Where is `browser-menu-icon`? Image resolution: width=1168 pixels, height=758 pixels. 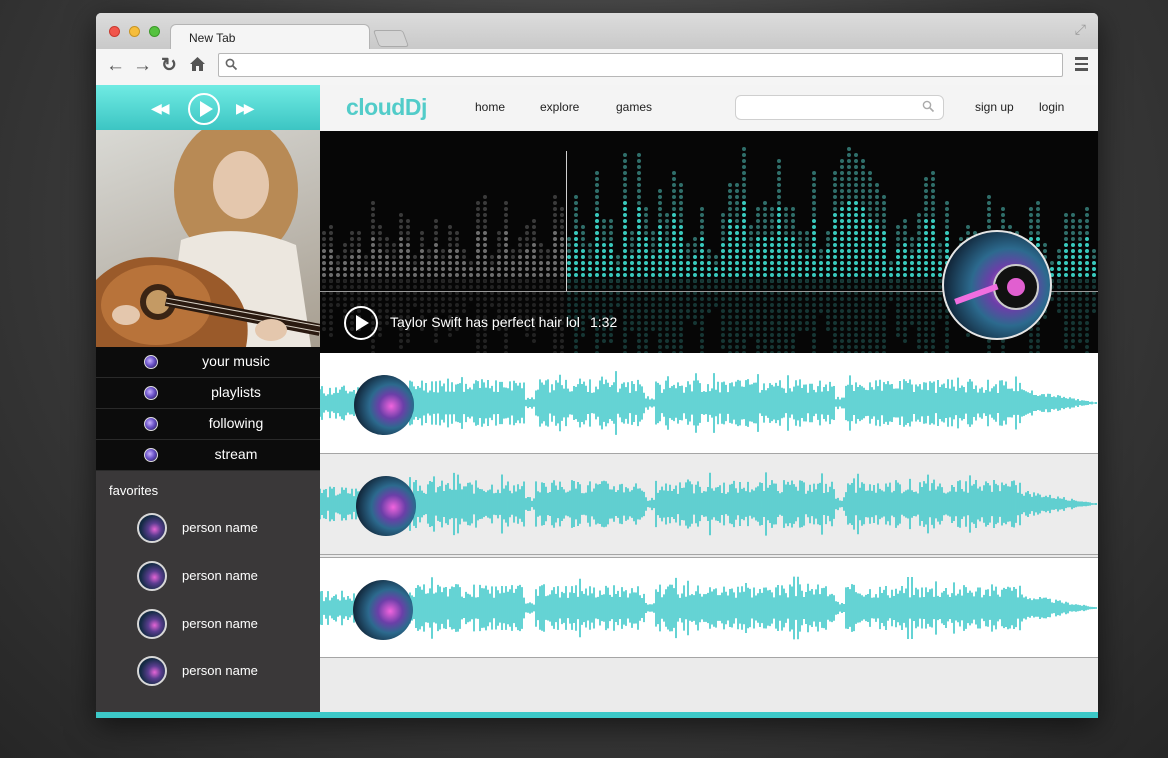 browser-menu-icon is located at coordinates (1081, 65).